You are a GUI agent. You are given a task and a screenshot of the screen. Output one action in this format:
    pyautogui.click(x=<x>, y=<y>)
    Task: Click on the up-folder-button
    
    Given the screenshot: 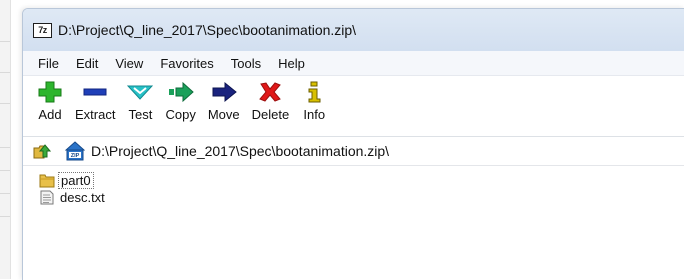 What is the action you would take?
    pyautogui.click(x=42, y=151)
    